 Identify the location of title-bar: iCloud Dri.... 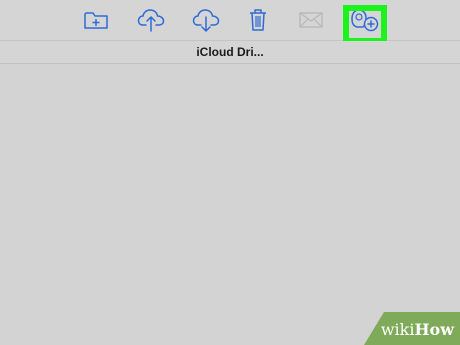
(230, 52).